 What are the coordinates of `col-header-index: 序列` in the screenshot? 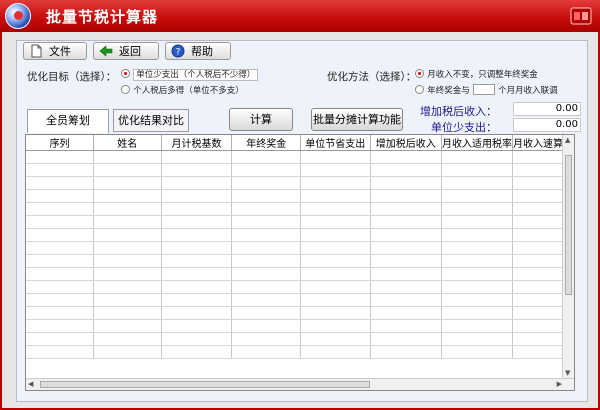 It's located at (60, 143).